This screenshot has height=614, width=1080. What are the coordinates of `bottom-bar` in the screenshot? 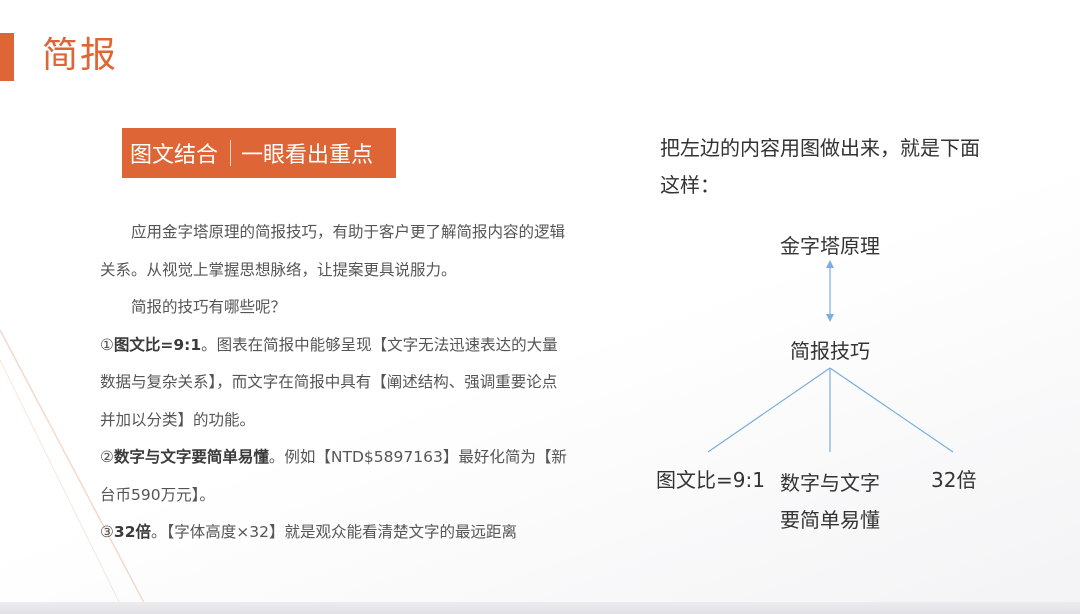 It's located at (540, 608).